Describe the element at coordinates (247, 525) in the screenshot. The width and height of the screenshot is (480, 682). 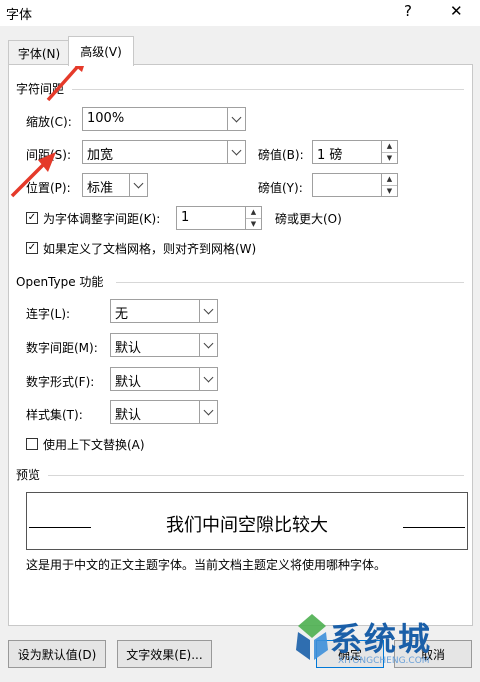
I see `preview-sample: 我们中间空隙比较大` at that location.